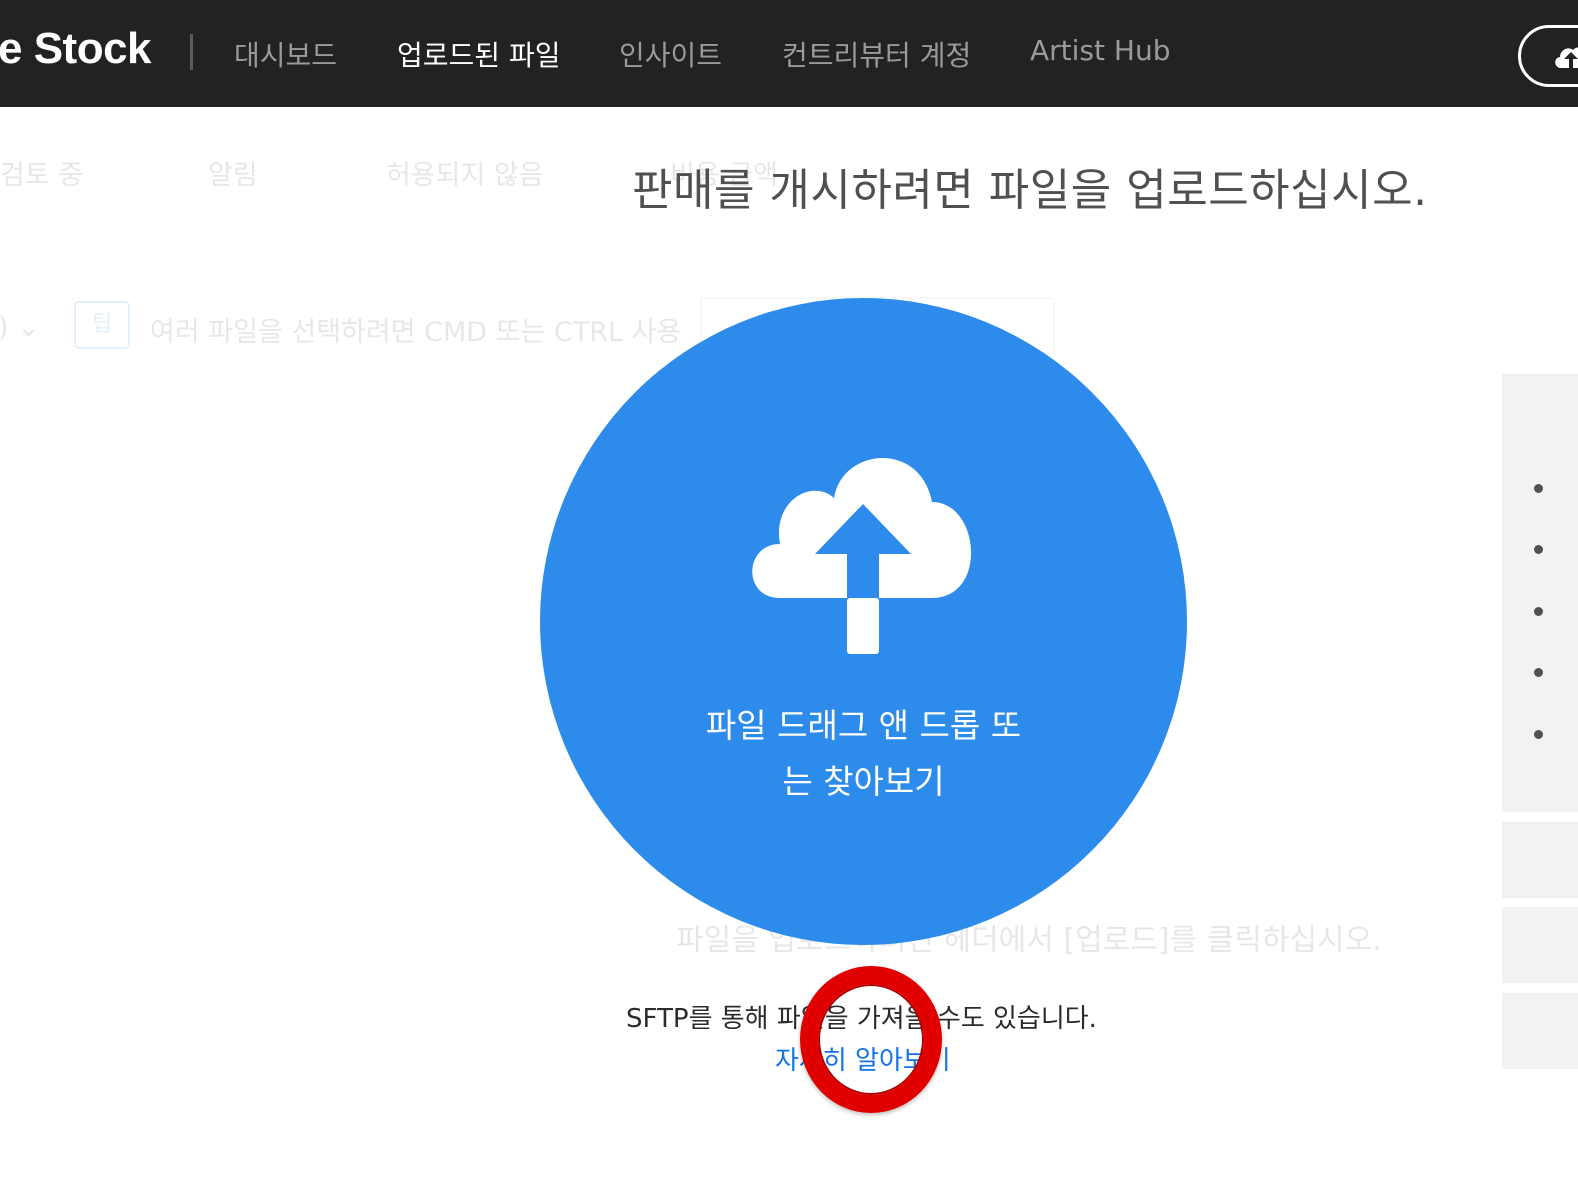 The width and height of the screenshot is (1578, 1192). I want to click on tab-in-review: 검토 중, so click(41, 172).